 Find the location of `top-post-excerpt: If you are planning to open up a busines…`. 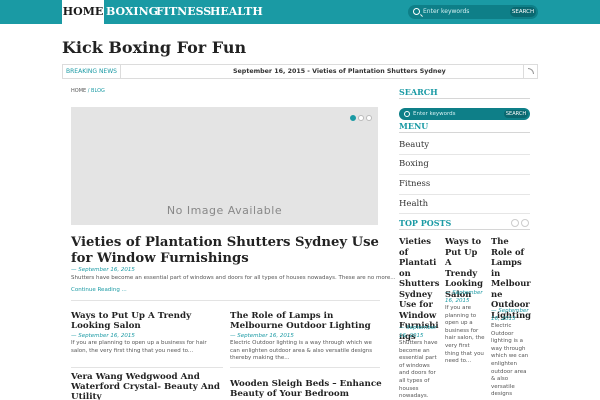

top-post-excerpt: If you are planning to open up a busines… is located at coordinates (465, 335).